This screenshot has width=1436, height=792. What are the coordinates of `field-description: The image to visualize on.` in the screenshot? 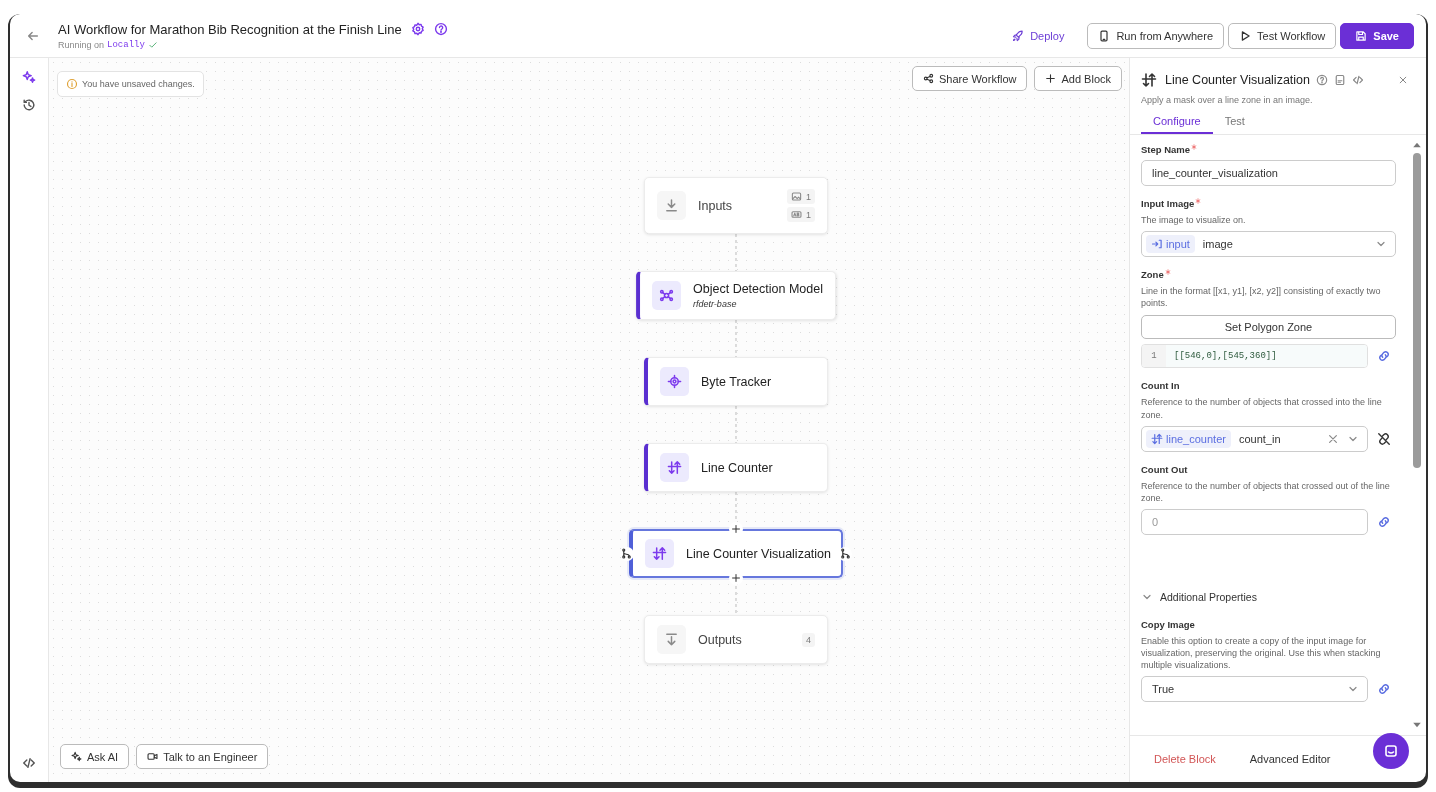 It's located at (1194, 220).